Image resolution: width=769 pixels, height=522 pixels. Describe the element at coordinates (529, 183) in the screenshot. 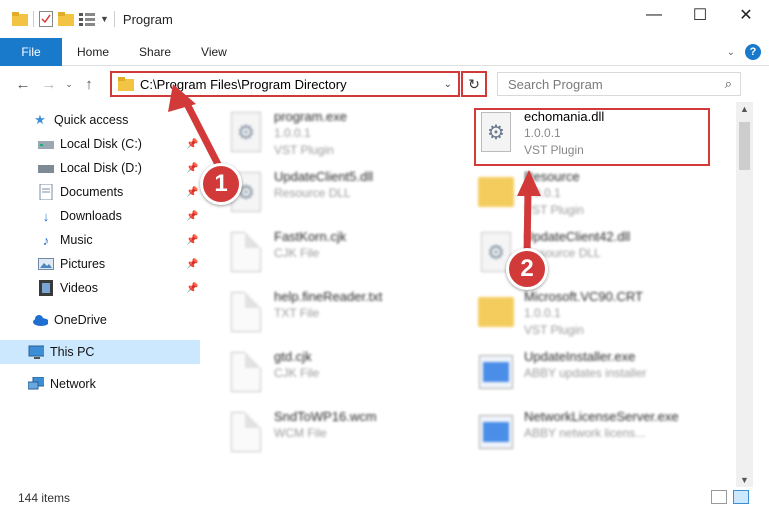

I see `arrow-2-head` at that location.